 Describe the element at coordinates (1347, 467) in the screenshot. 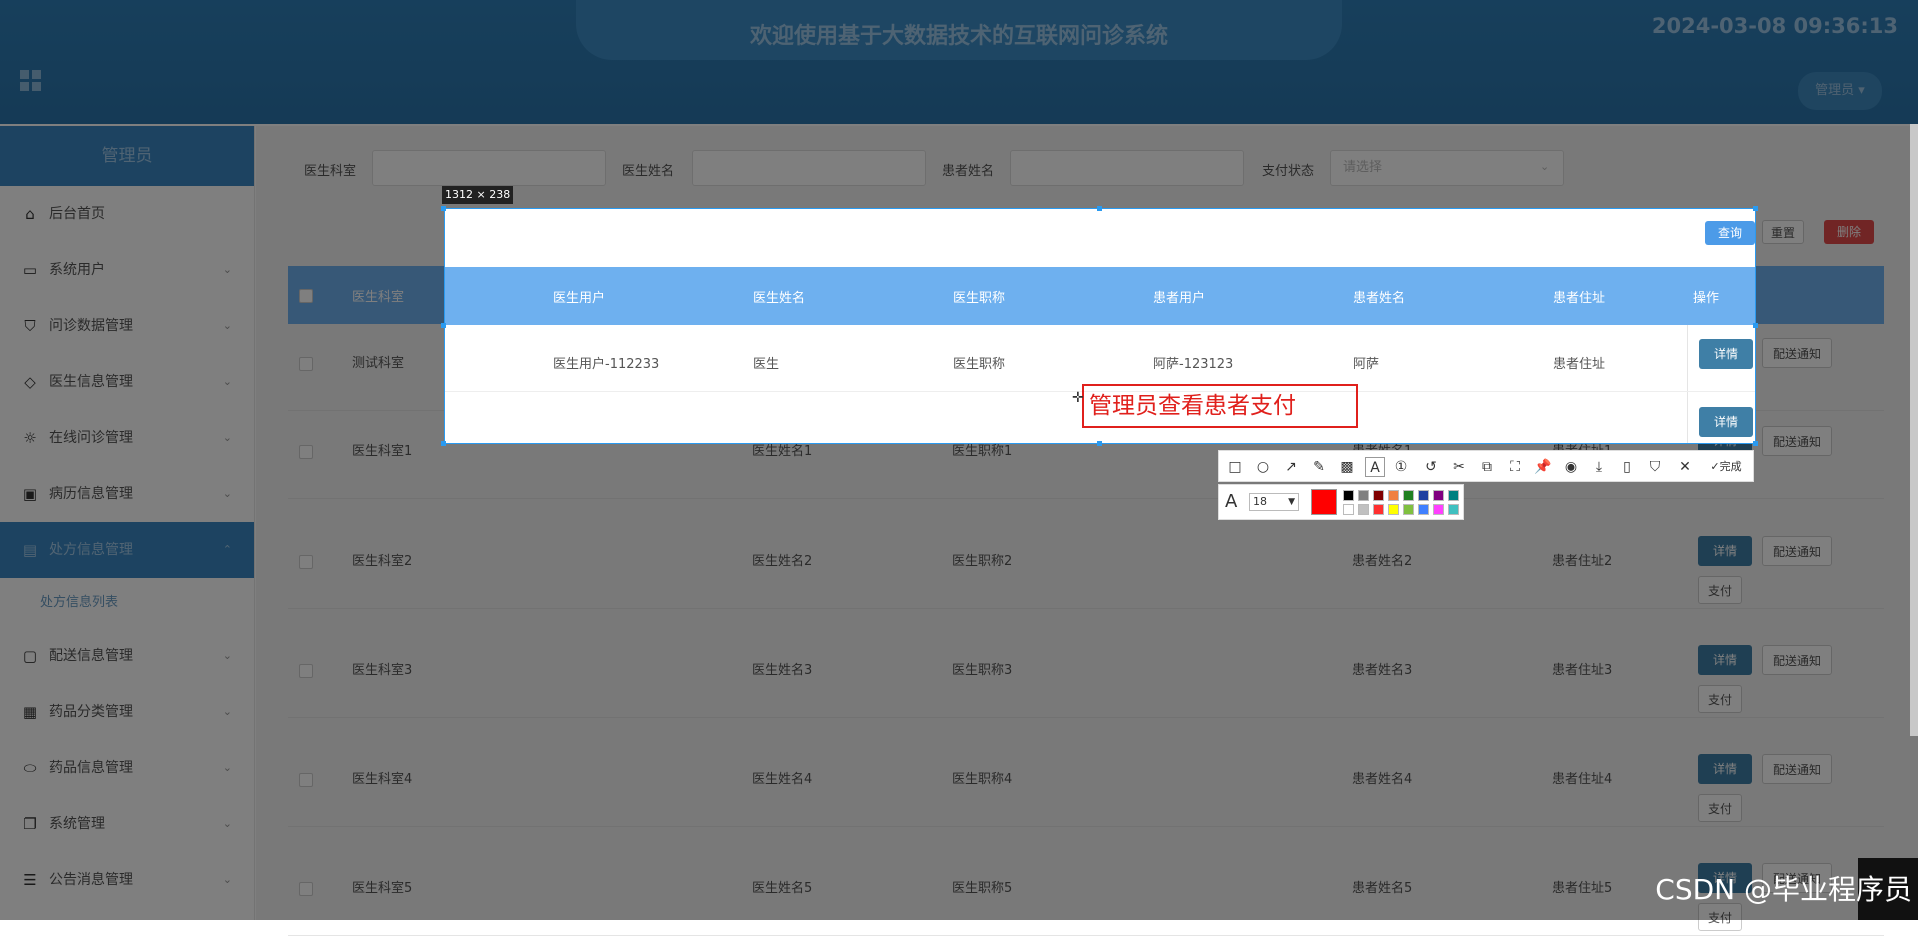

I see `mosaic-tool-icon: ▩` at that location.